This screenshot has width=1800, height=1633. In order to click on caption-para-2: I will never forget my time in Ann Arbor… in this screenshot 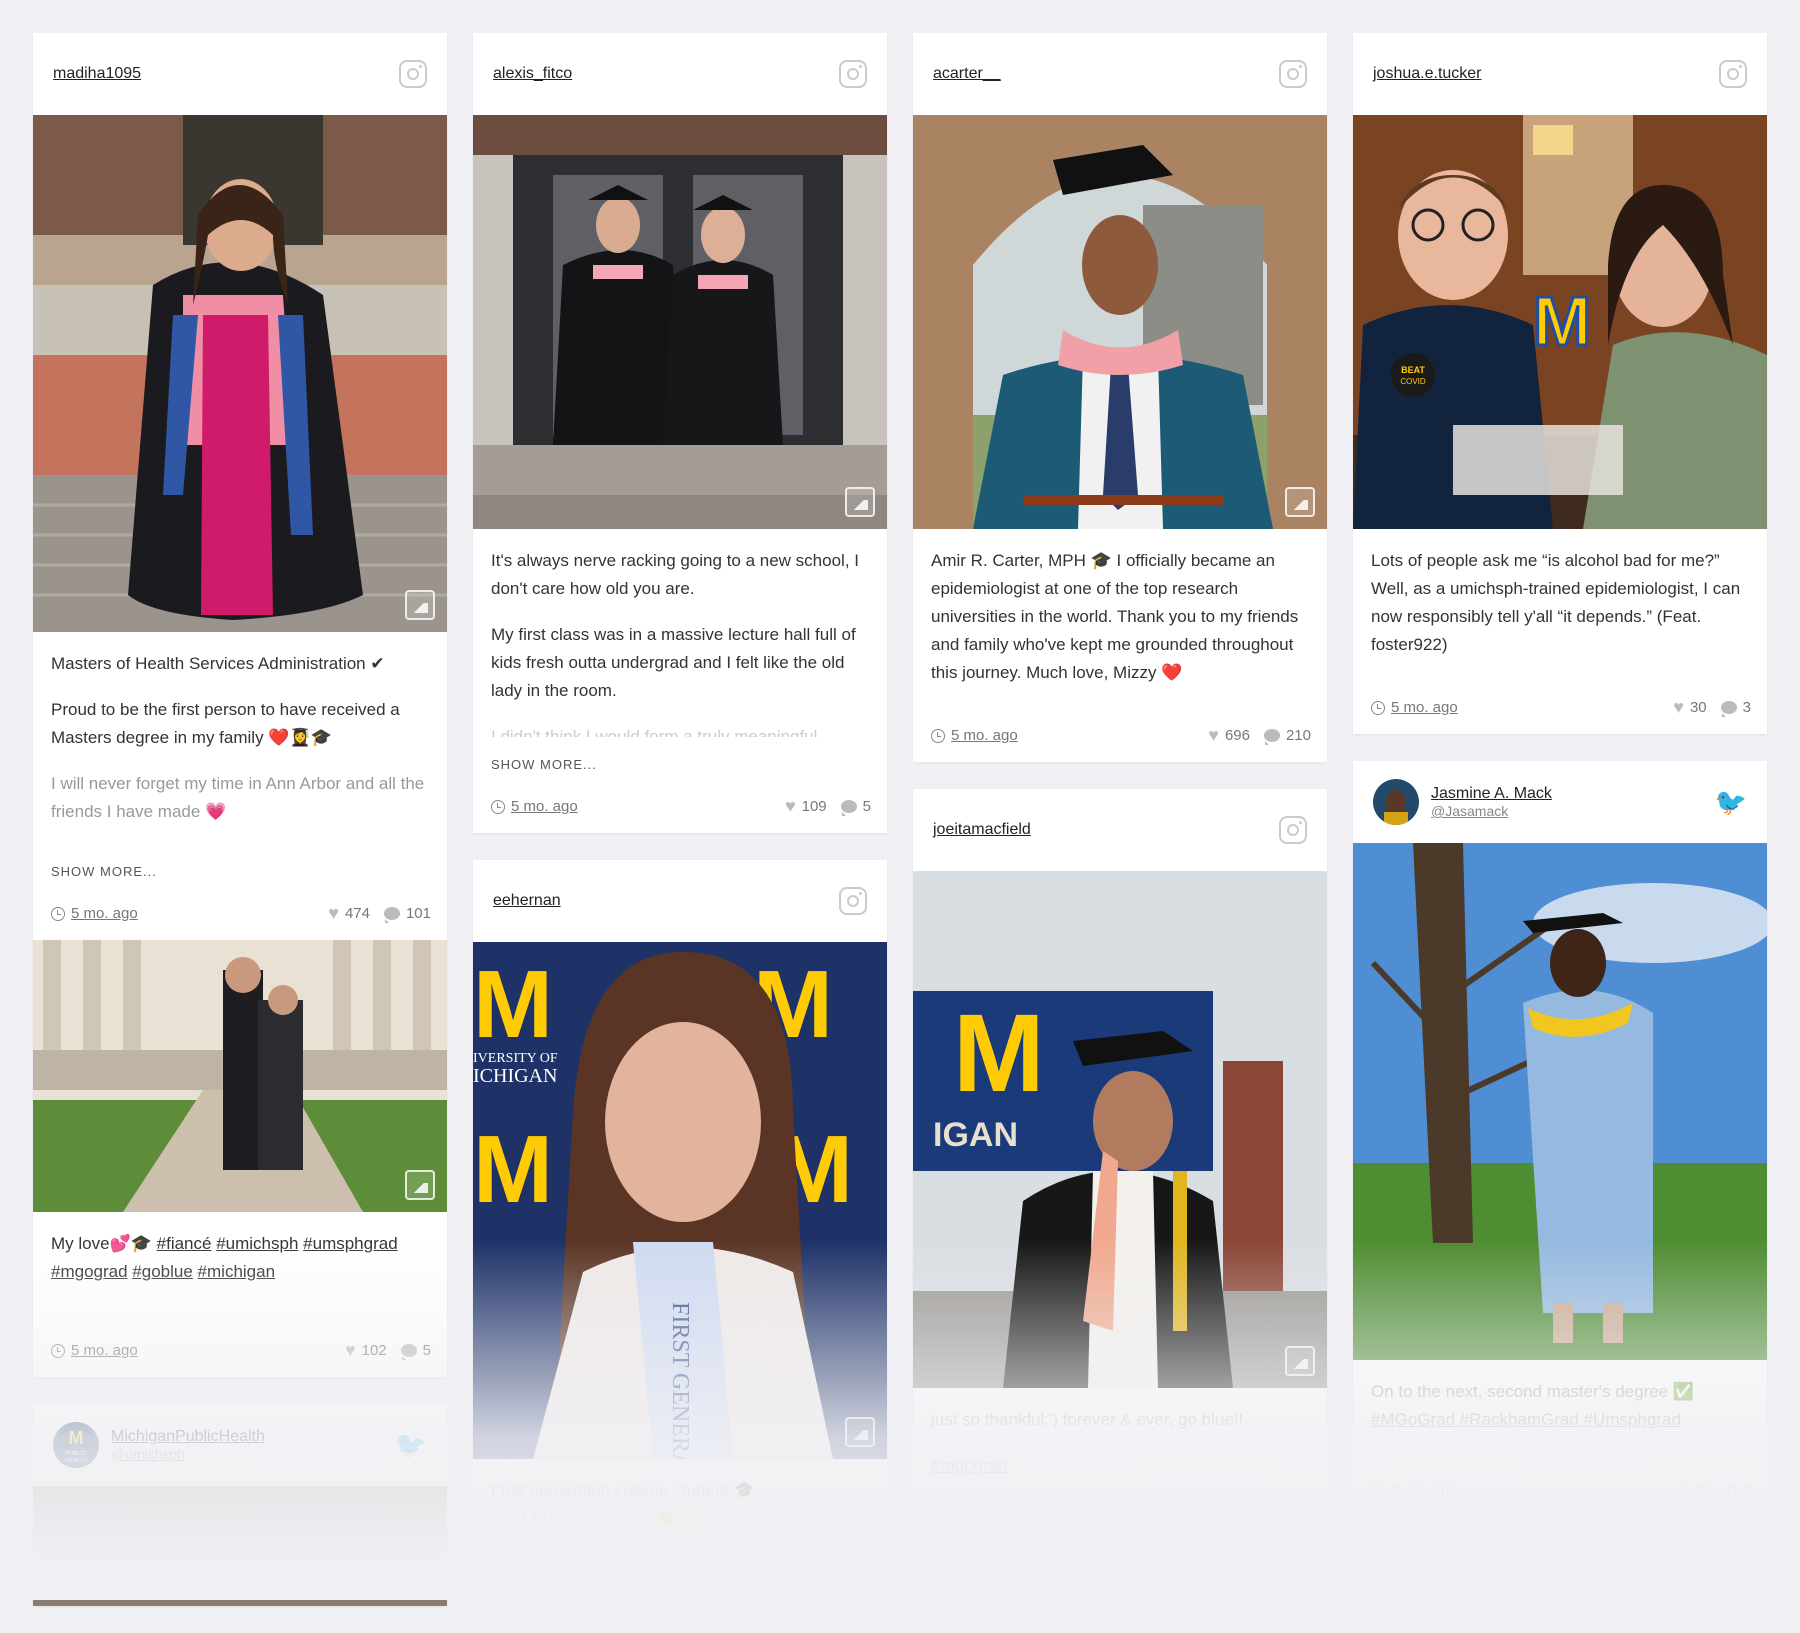, I will do `click(238, 797)`.